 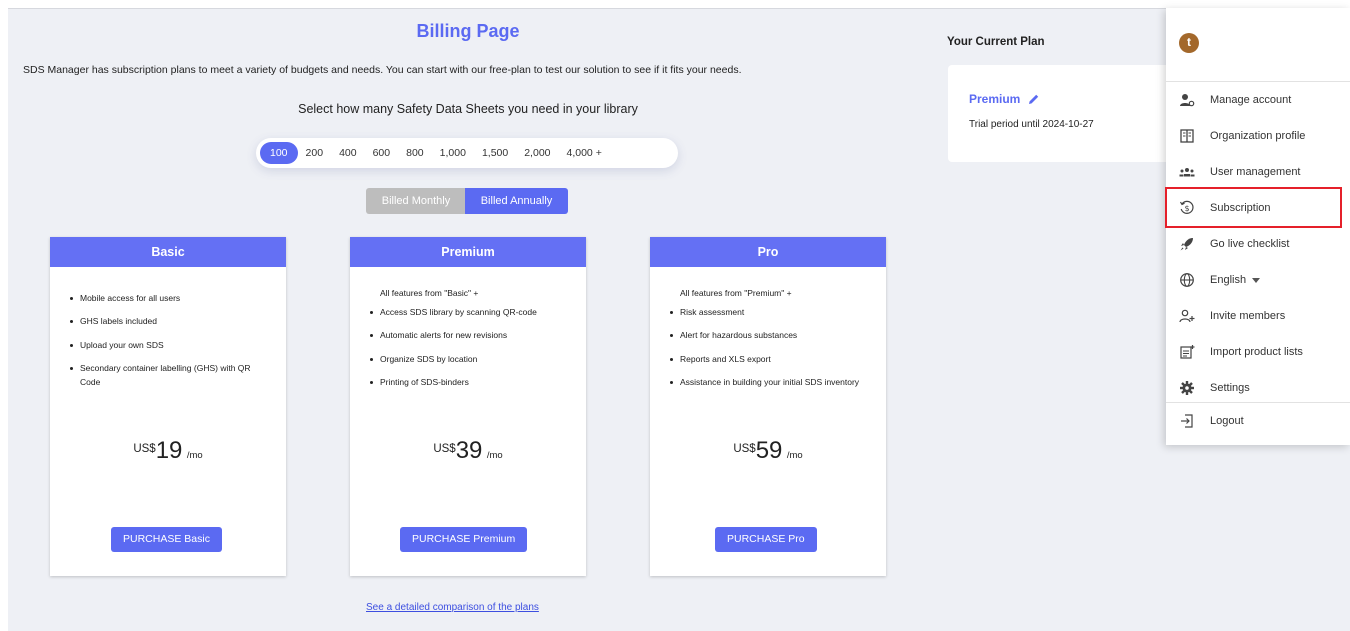 I want to click on billing-toggle: Billed Monthly Billed Annually, so click(x=467, y=201).